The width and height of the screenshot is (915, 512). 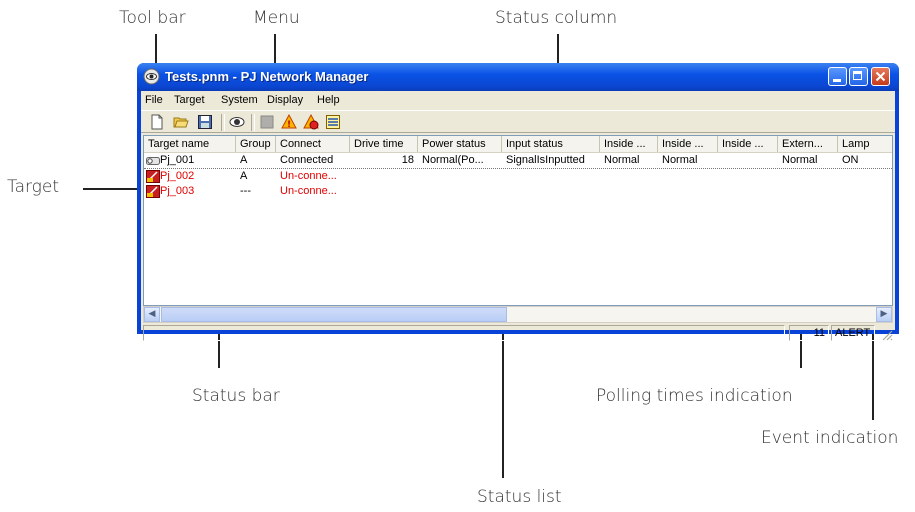 What do you see at coordinates (809, 333) in the screenshot?
I see `polling-times-pane: 11` at bounding box center [809, 333].